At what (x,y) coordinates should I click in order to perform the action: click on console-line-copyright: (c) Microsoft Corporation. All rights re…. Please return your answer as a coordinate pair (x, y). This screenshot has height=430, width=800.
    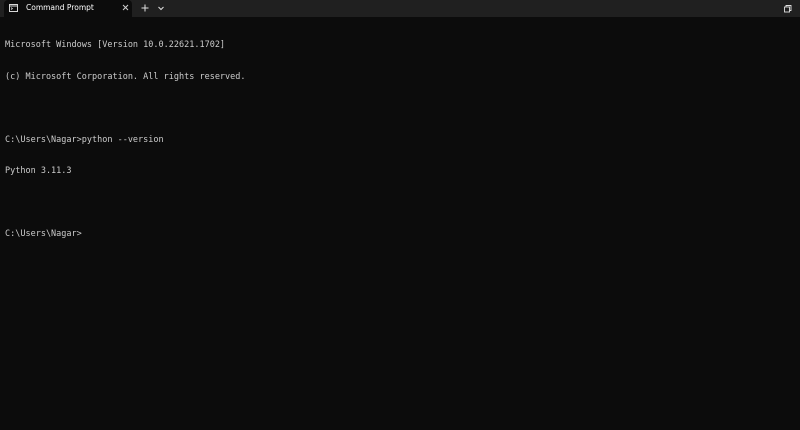
    Looking at the image, I should click on (125, 76).